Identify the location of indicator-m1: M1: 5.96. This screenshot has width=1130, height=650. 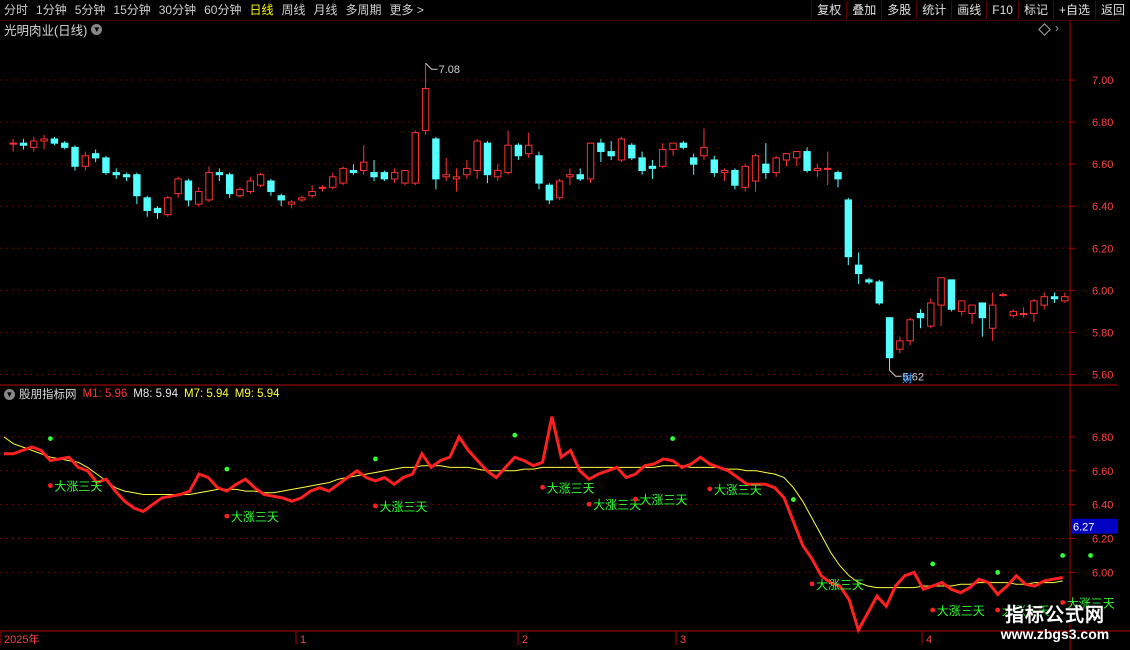
(105, 394).